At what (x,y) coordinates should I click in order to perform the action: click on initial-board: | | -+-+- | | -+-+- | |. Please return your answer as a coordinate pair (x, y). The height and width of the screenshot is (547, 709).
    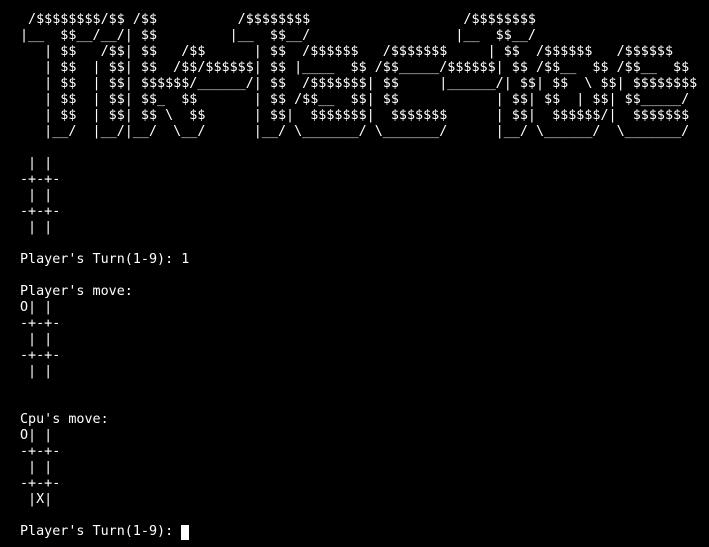
    Looking at the image, I should click on (358, 196).